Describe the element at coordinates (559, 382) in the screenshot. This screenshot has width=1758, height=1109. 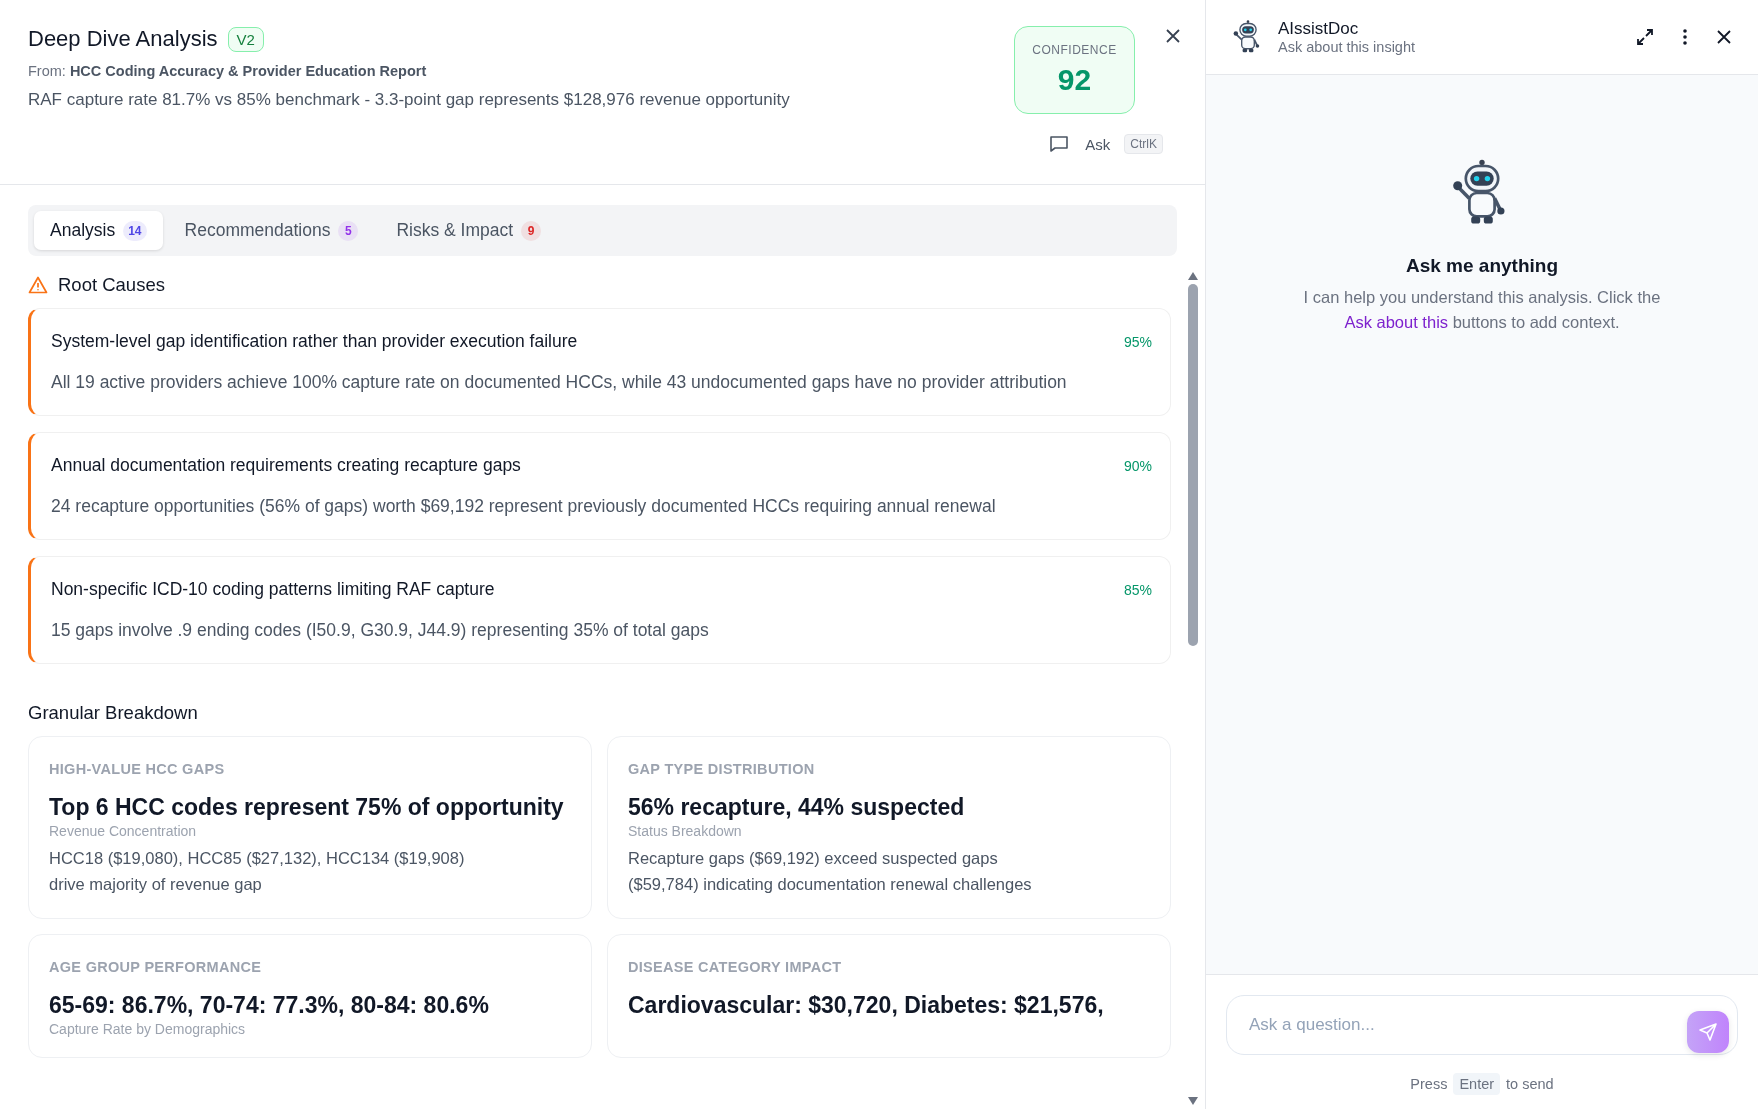
I see `root-cause-detail: All 19 active providers achieve 100% capture rate on documented HCCs, while 43 undocumented gaps have no provider attribution` at that location.